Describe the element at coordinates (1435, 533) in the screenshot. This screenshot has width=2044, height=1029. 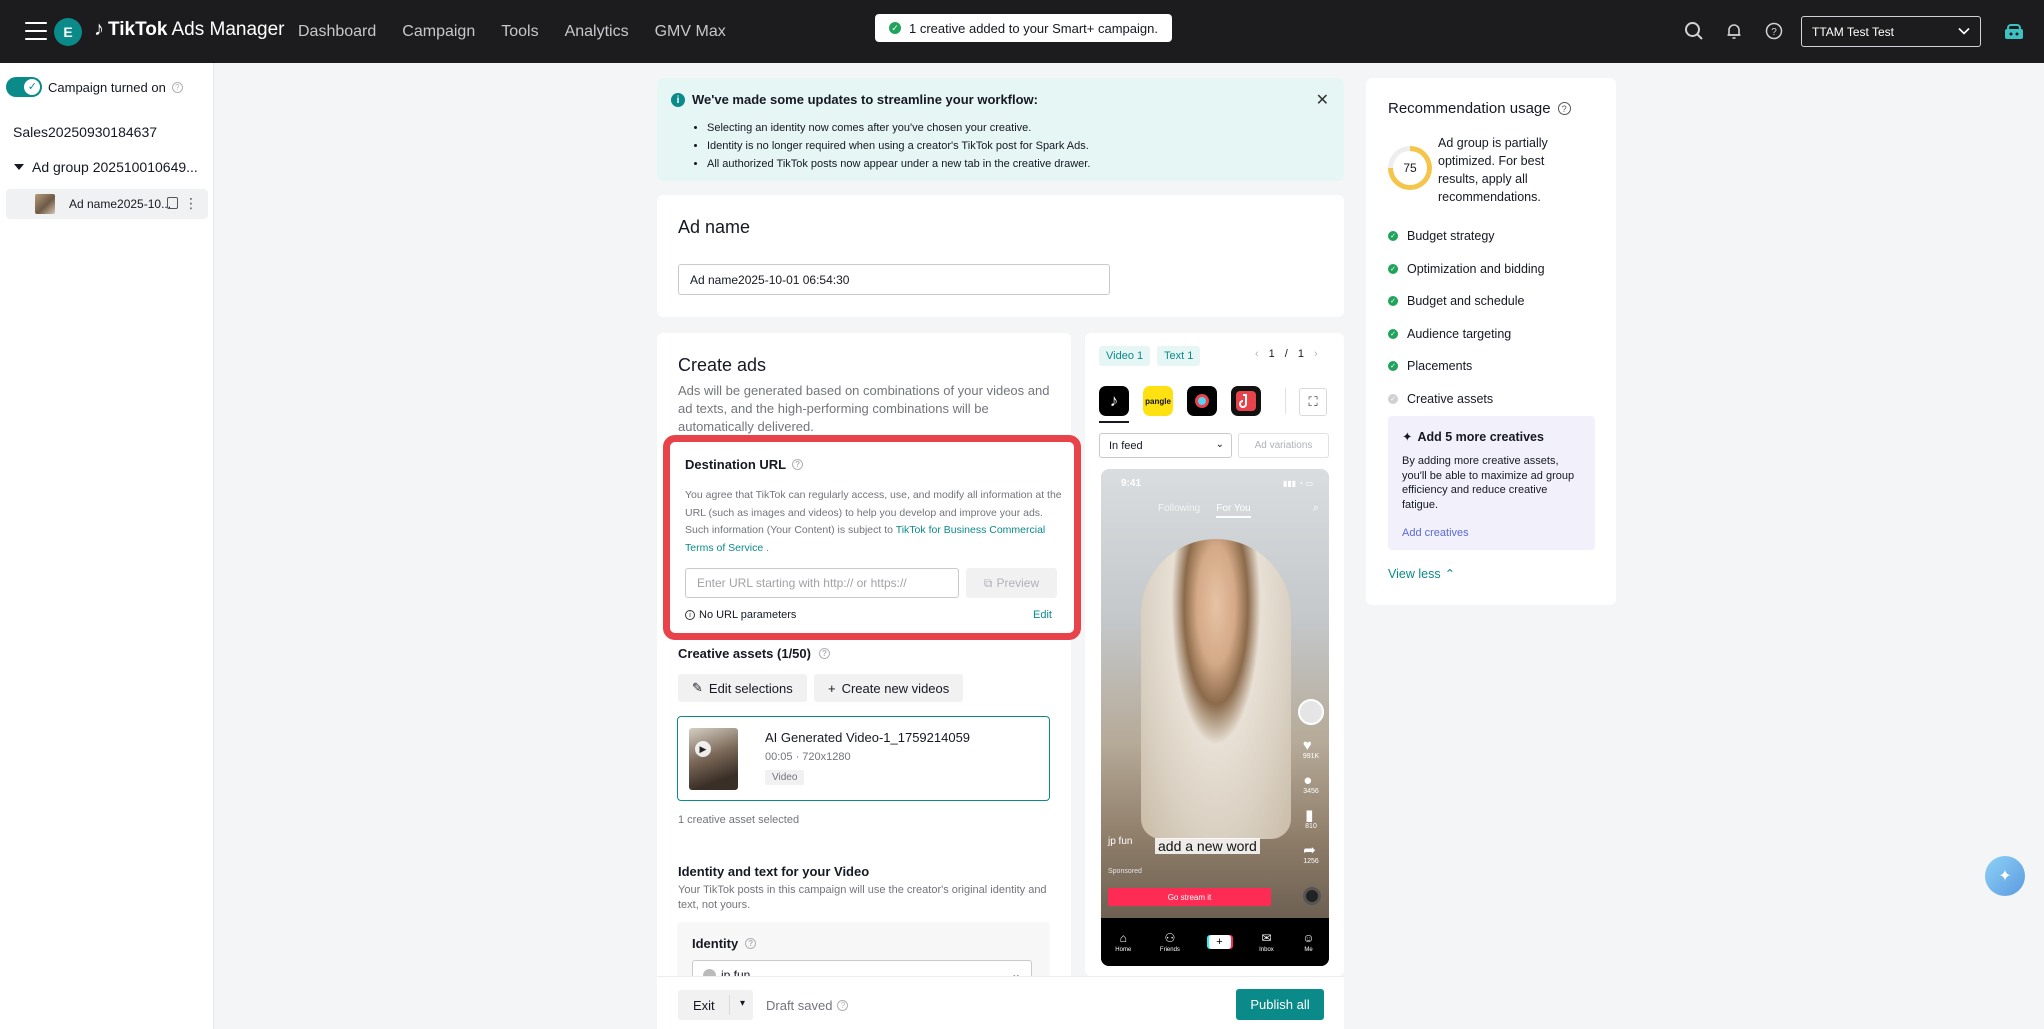
I see `add-creatives-link: Add creatives` at that location.